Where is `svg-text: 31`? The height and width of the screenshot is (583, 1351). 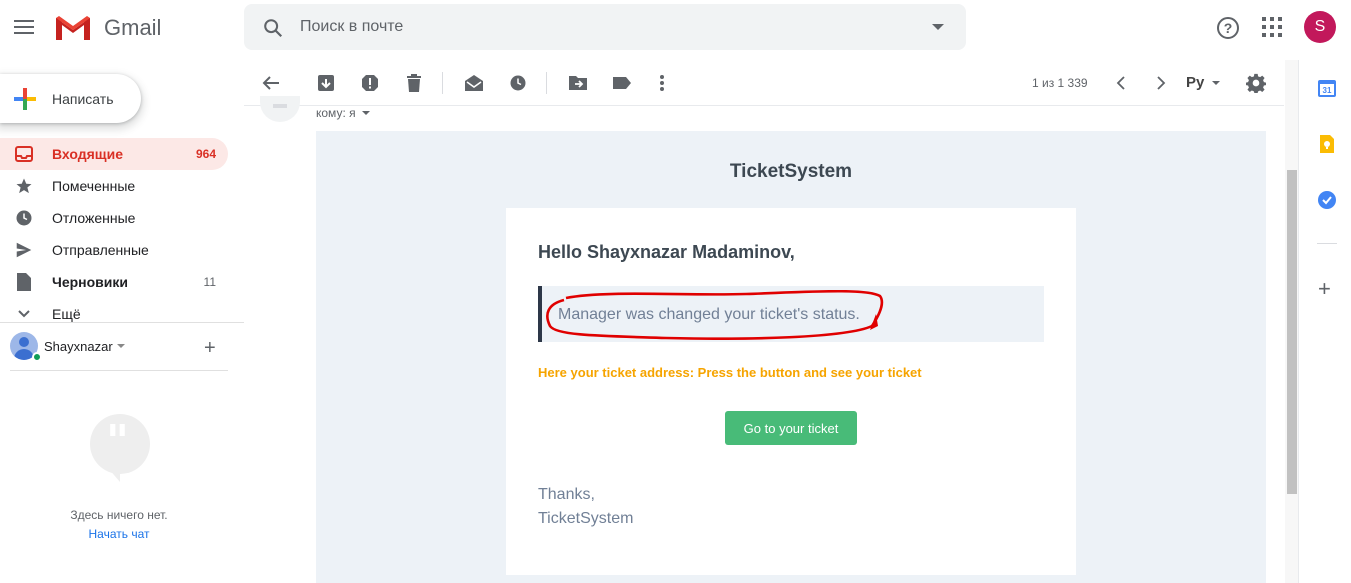
svg-text: 31 is located at coordinates (1327, 90).